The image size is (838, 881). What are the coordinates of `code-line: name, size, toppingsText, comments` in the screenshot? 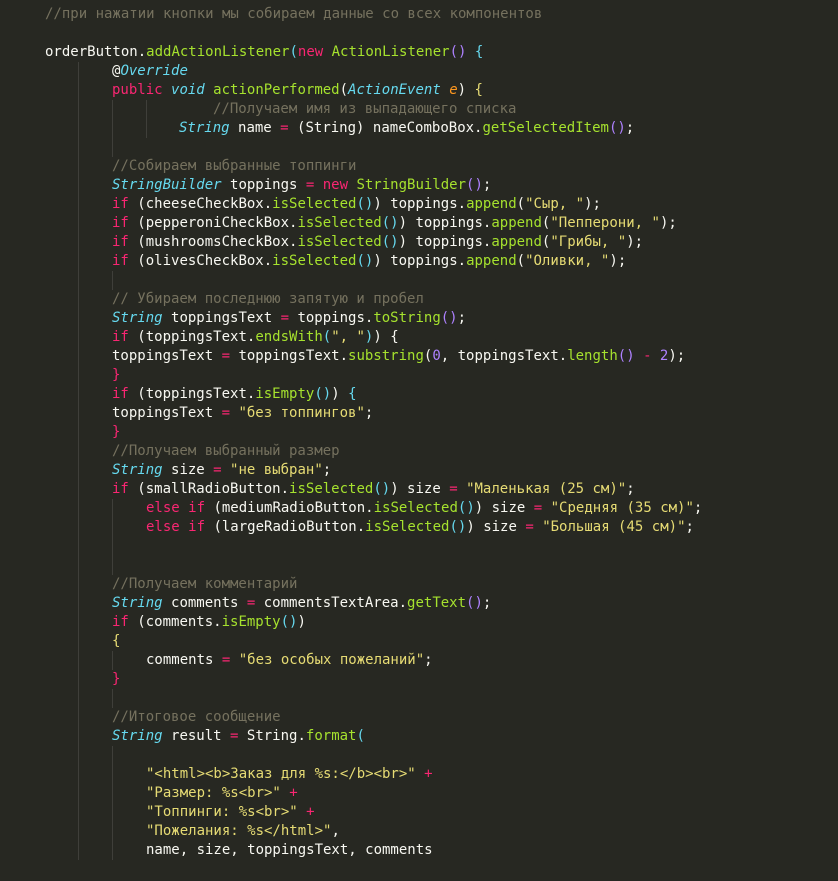 It's located at (419, 850).